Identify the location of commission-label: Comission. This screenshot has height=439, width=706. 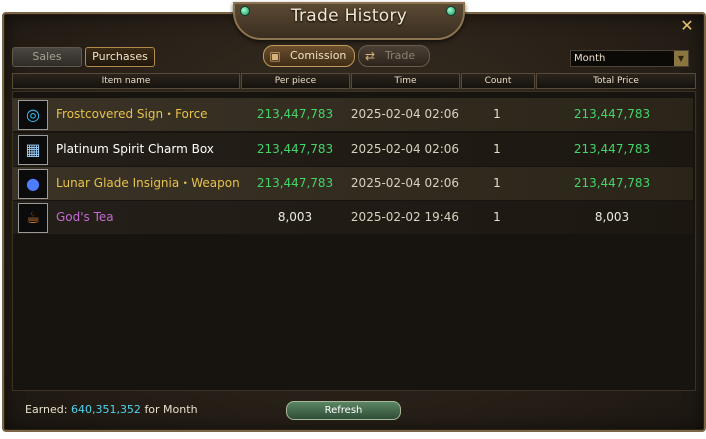
(318, 55).